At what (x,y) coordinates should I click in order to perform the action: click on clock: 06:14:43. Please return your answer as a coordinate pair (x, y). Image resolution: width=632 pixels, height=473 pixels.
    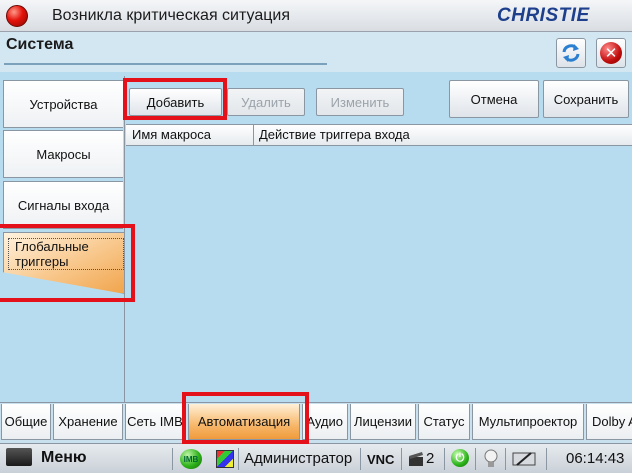
    Looking at the image, I should click on (595, 458).